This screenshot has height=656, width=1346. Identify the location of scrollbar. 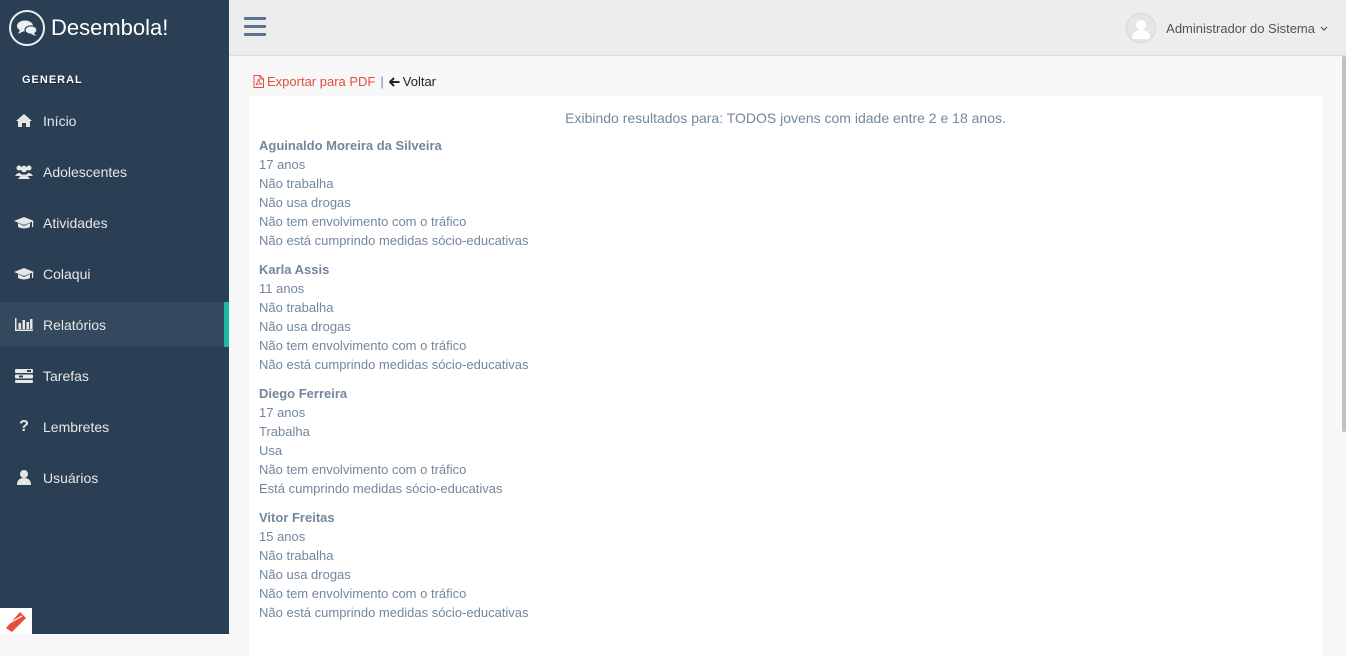
(1344, 244).